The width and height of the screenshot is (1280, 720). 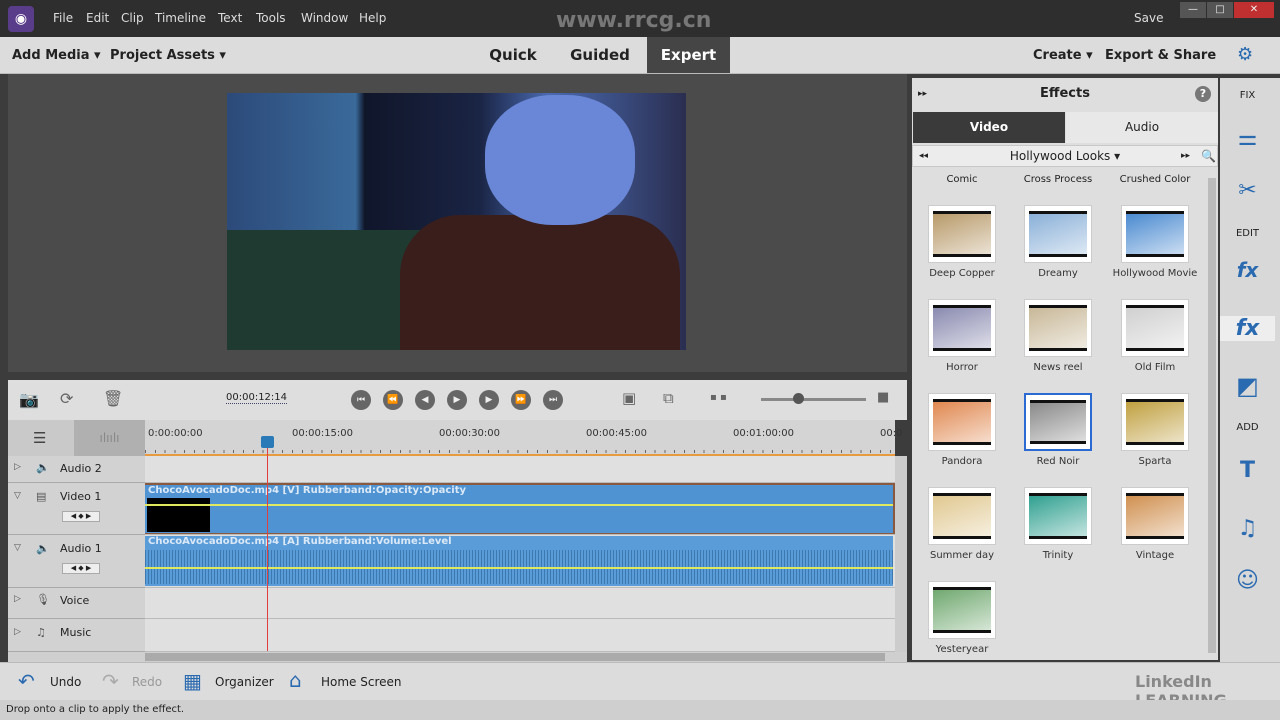 I want to click on transitions-icon: ◩, so click(x=1247, y=386).